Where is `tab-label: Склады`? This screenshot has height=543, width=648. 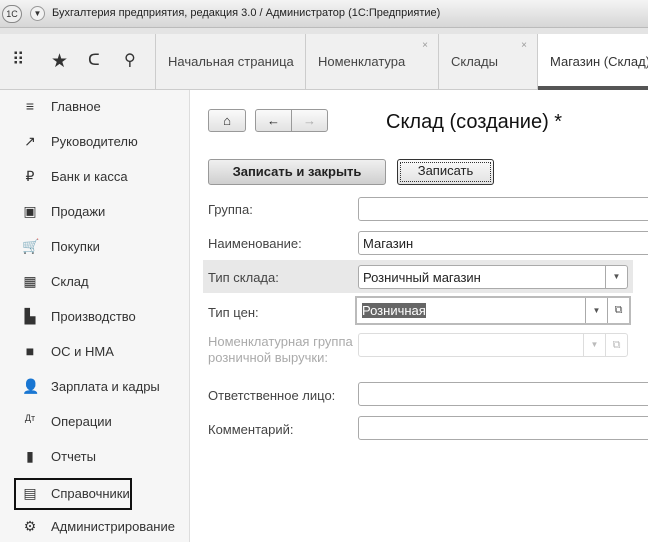 tab-label: Склады is located at coordinates (474, 61).